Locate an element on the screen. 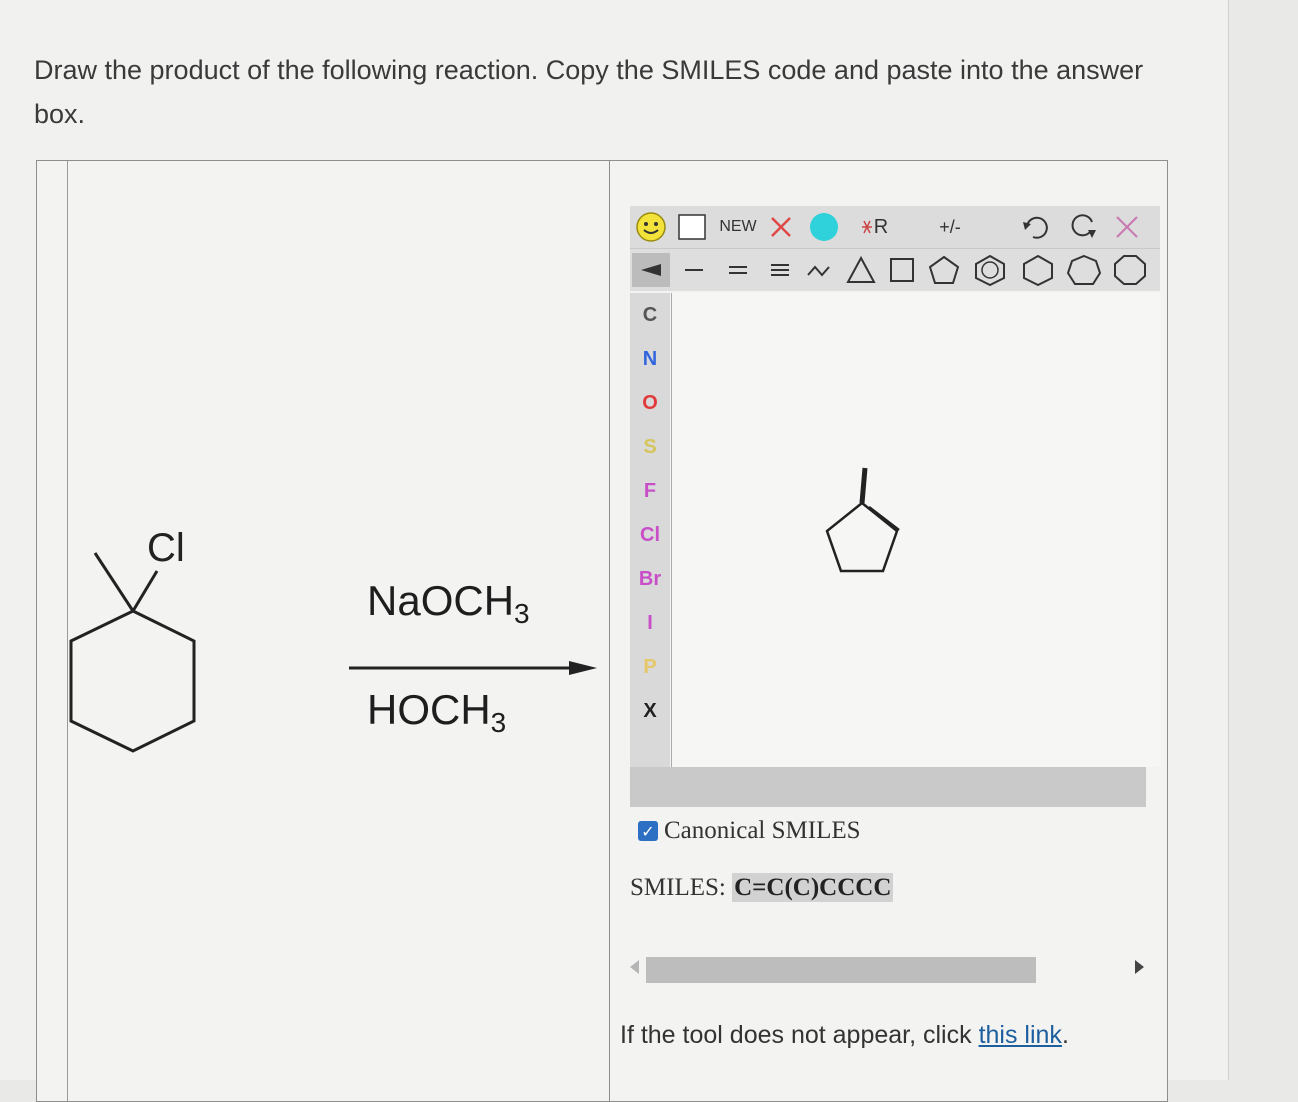 The height and width of the screenshot is (1102, 1298). atom-x-button: X is located at coordinates (650, 711).